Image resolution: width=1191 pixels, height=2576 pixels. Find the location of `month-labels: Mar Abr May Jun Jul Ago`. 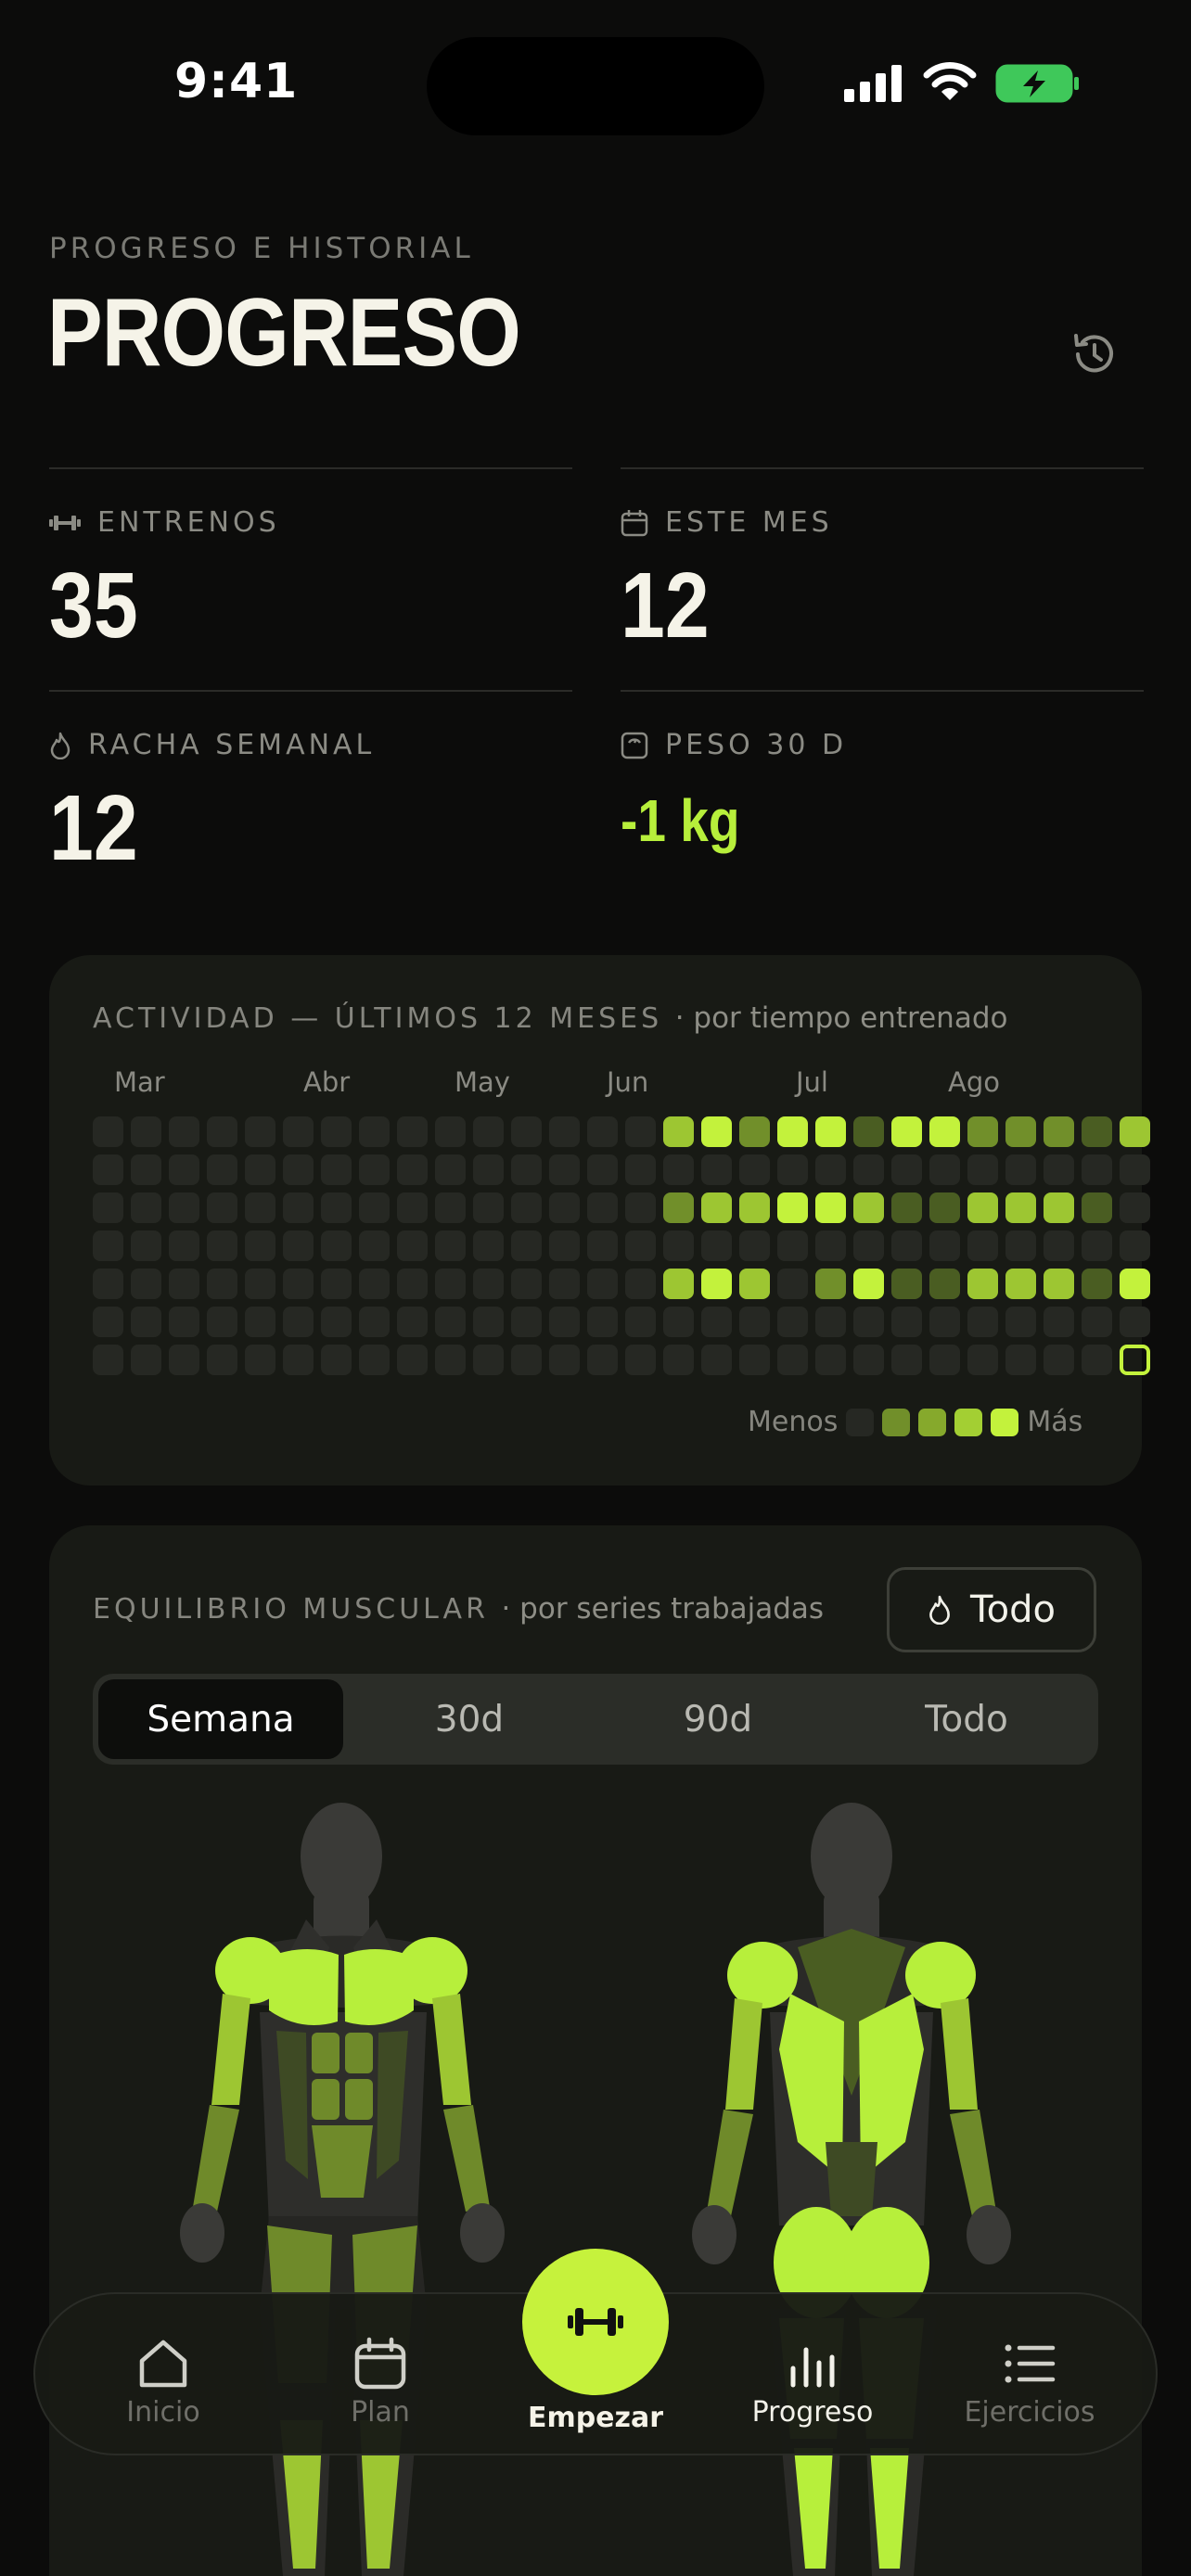

month-labels: Mar Abr May Jun Jul Ago is located at coordinates (554, 1084).